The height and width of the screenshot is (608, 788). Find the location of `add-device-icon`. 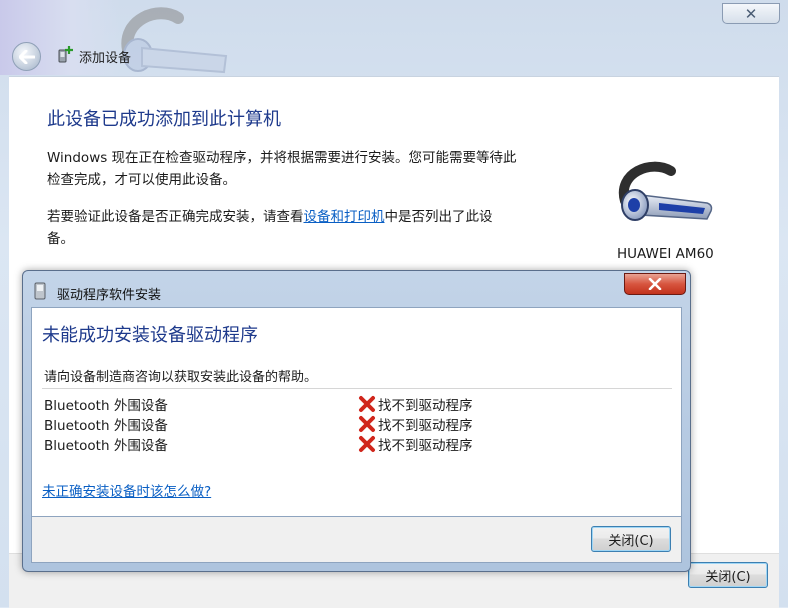

add-device-icon is located at coordinates (65, 54).